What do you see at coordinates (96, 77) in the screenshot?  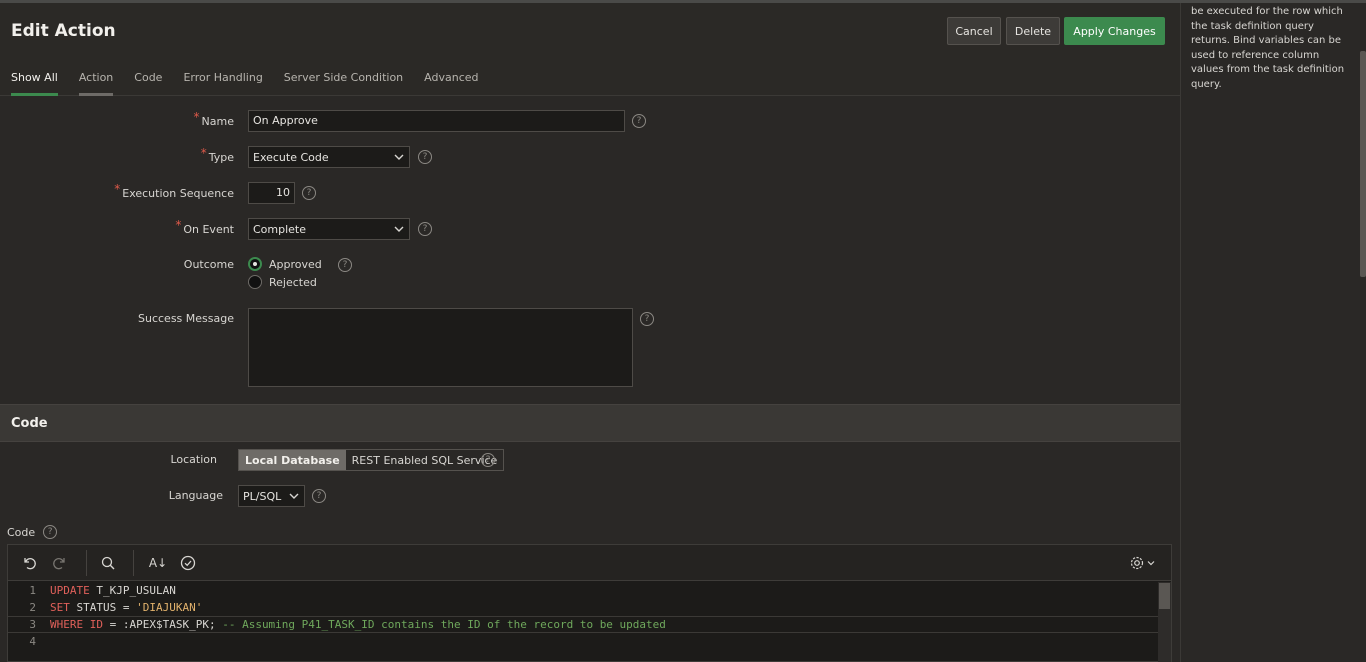 I see `tab-label: Action` at bounding box center [96, 77].